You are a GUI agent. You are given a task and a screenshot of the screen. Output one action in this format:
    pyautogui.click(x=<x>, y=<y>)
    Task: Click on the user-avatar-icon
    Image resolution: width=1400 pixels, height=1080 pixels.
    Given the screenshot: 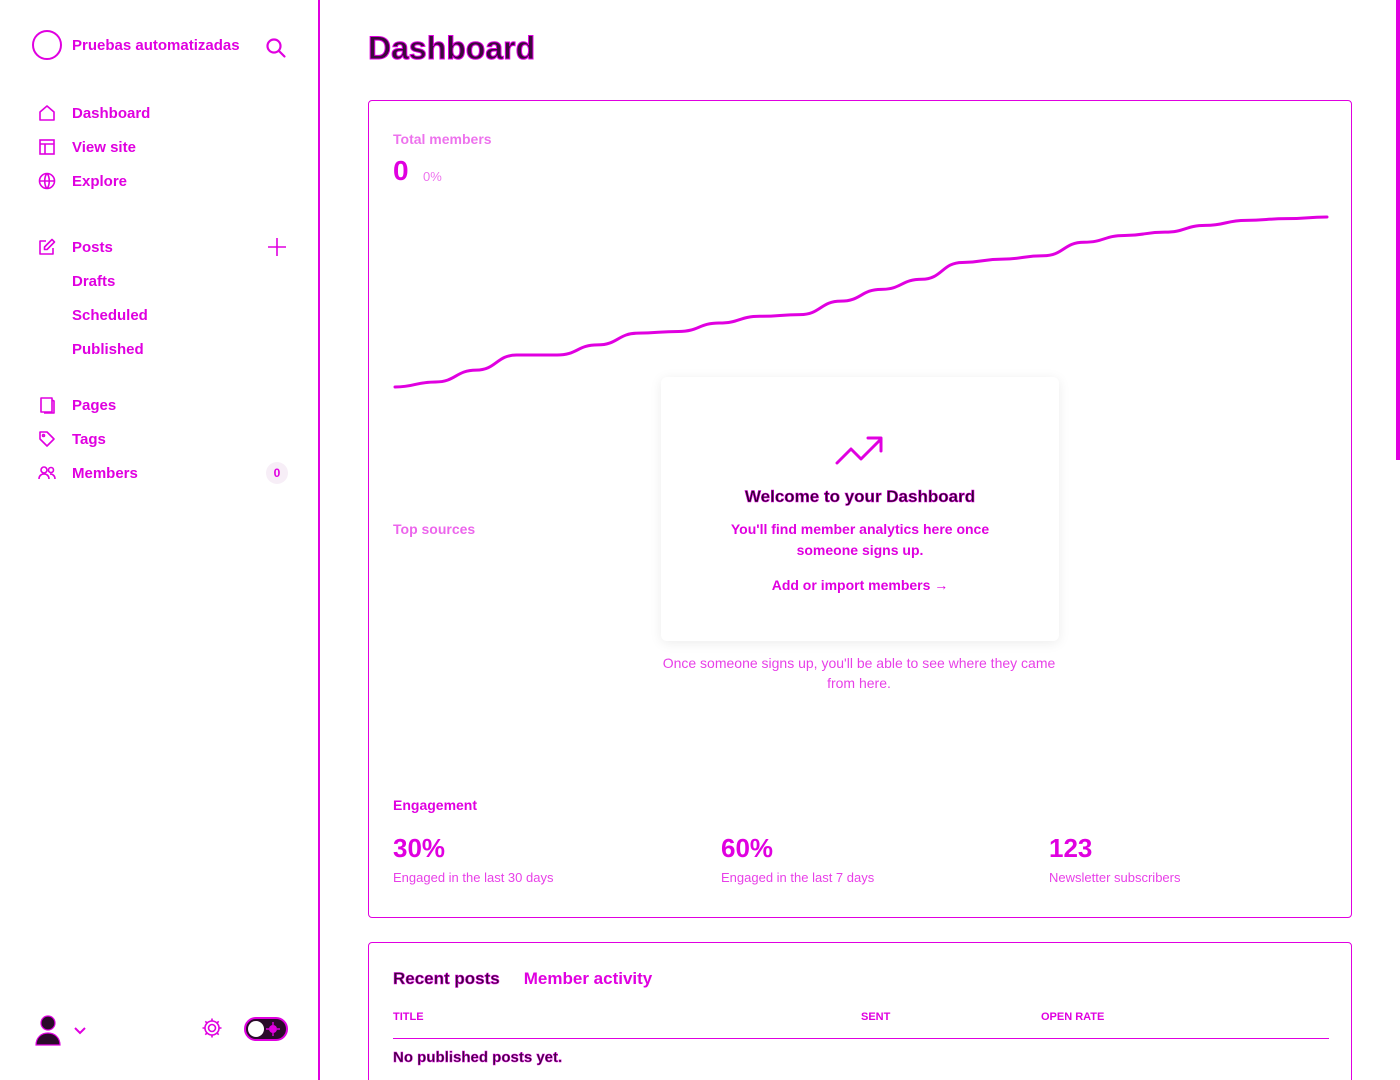 What is the action you would take?
    pyautogui.click(x=48, y=1030)
    